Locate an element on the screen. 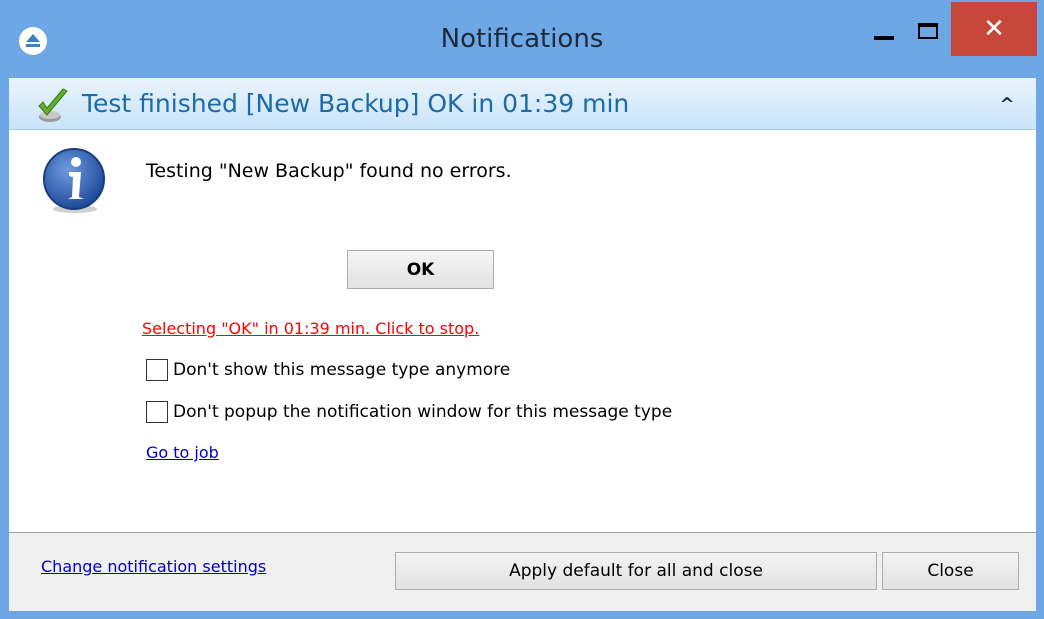 This screenshot has height=619, width=1044. ok-button: OK is located at coordinates (420, 269).